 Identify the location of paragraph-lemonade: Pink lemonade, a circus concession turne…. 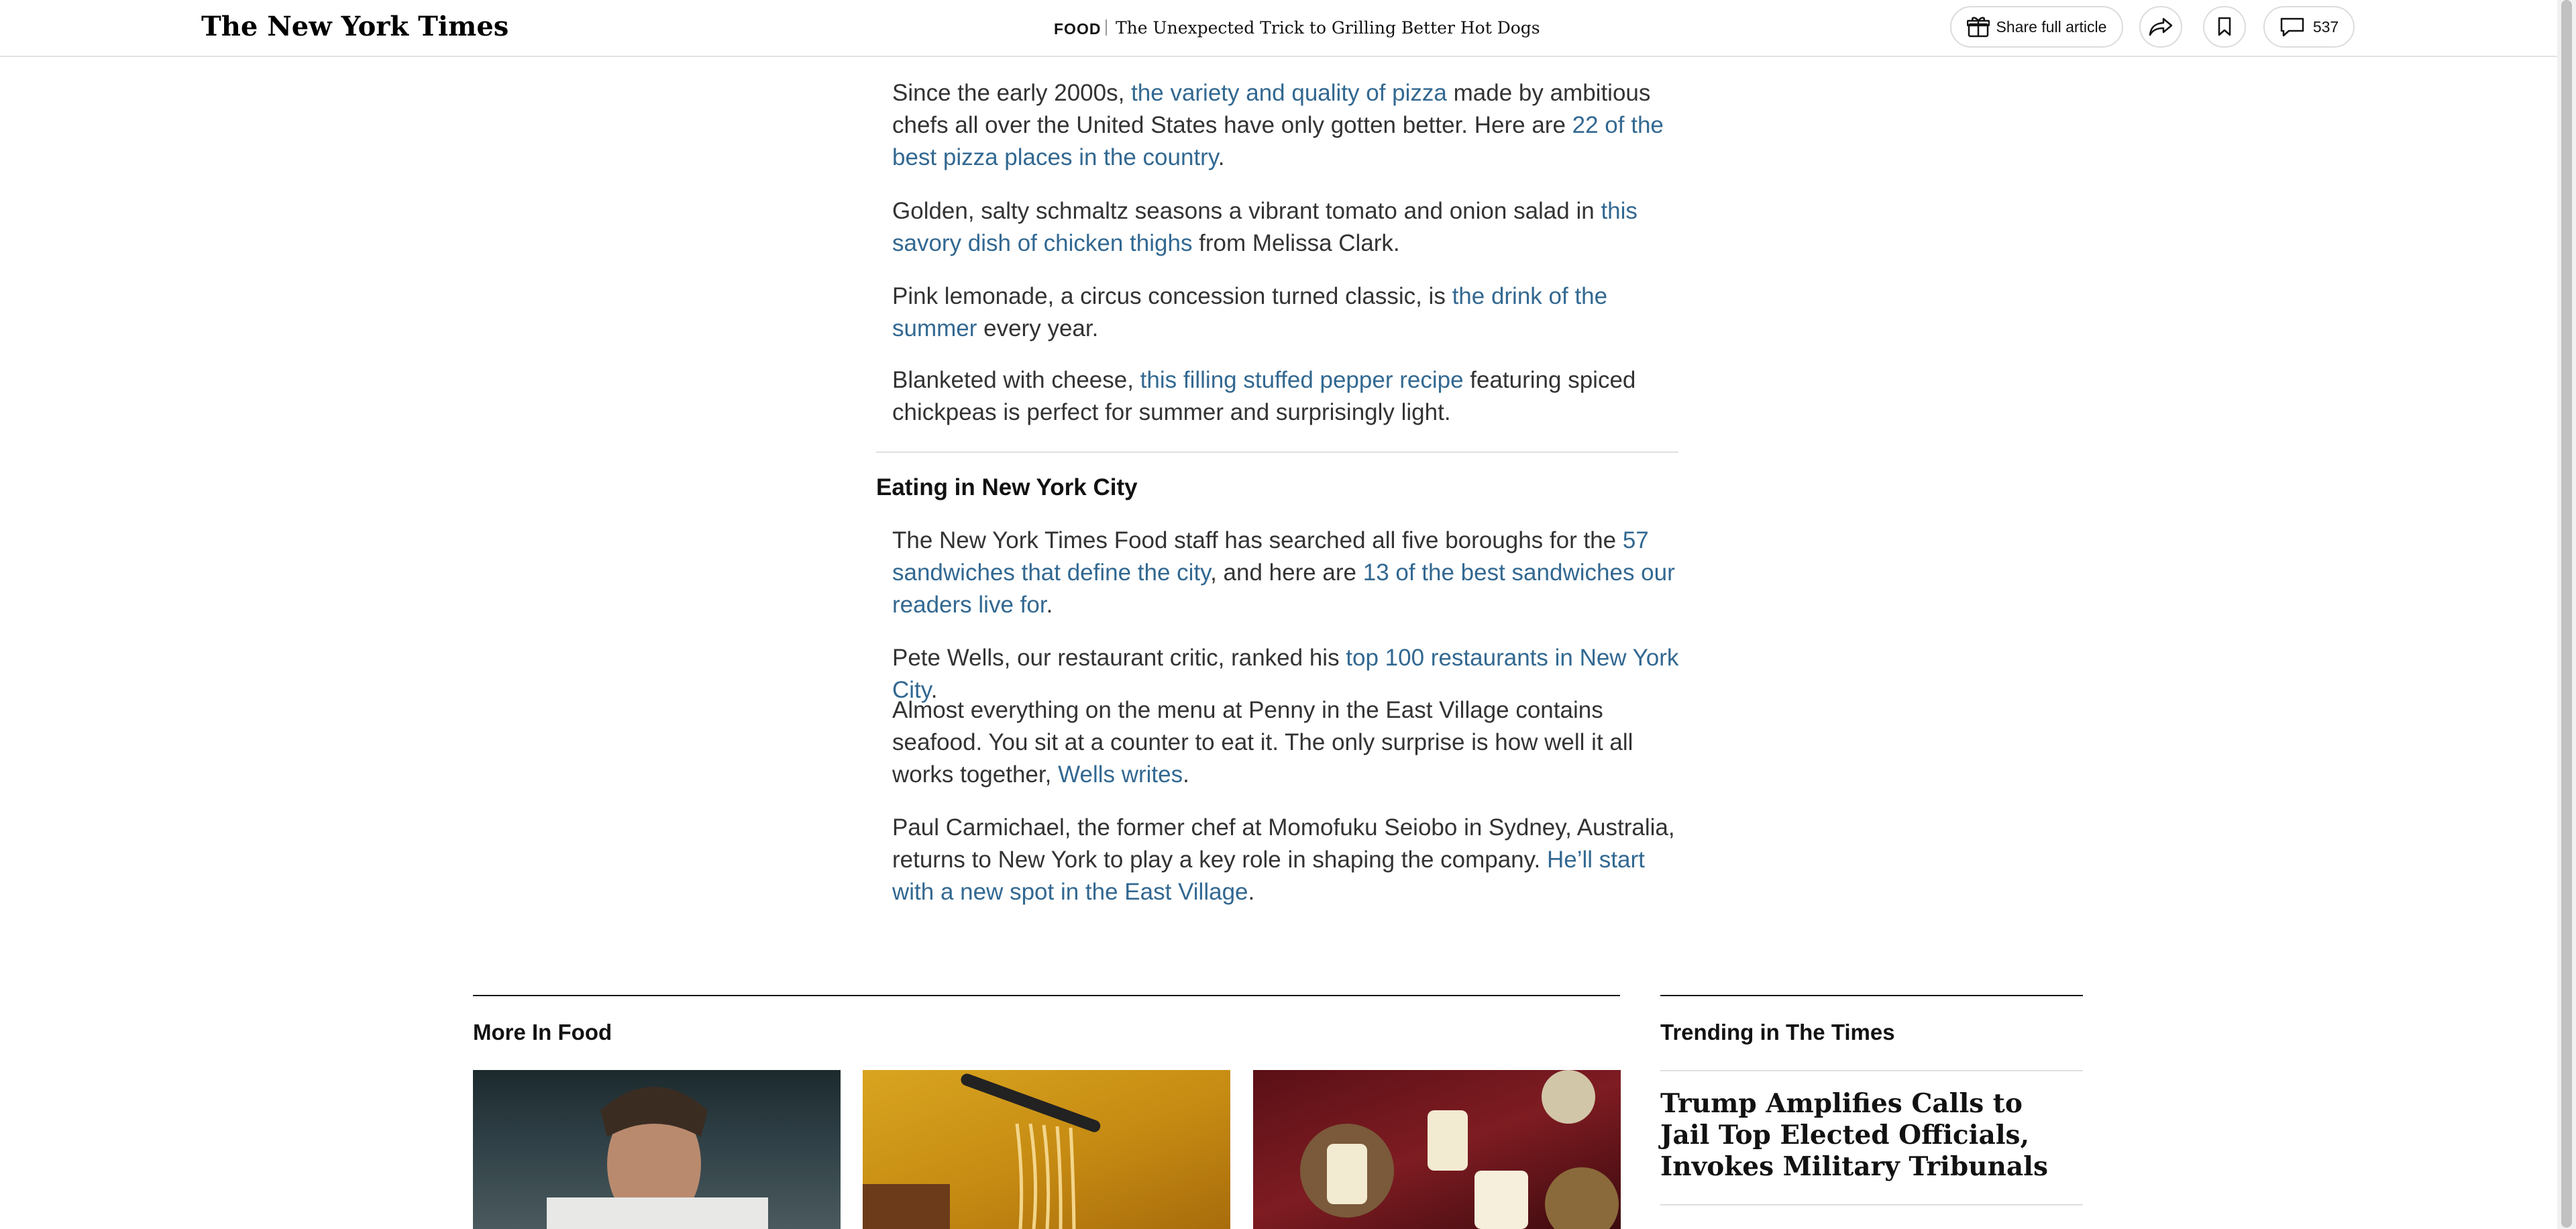
(1286, 313).